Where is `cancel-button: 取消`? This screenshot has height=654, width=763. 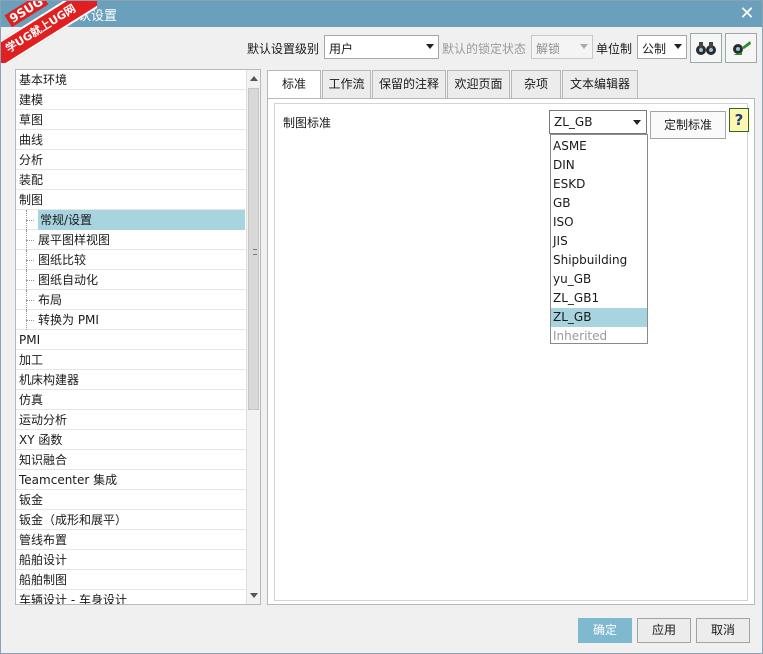
cancel-button: 取消 is located at coordinates (723, 630).